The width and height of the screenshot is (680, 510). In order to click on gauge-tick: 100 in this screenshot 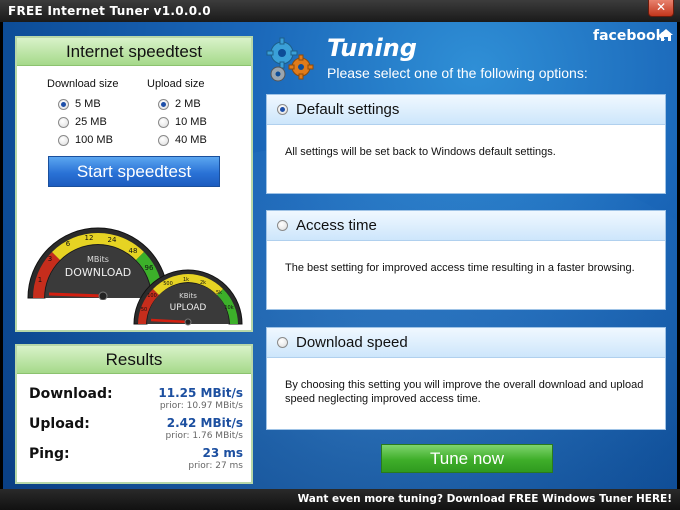, I will do `click(152, 296)`.